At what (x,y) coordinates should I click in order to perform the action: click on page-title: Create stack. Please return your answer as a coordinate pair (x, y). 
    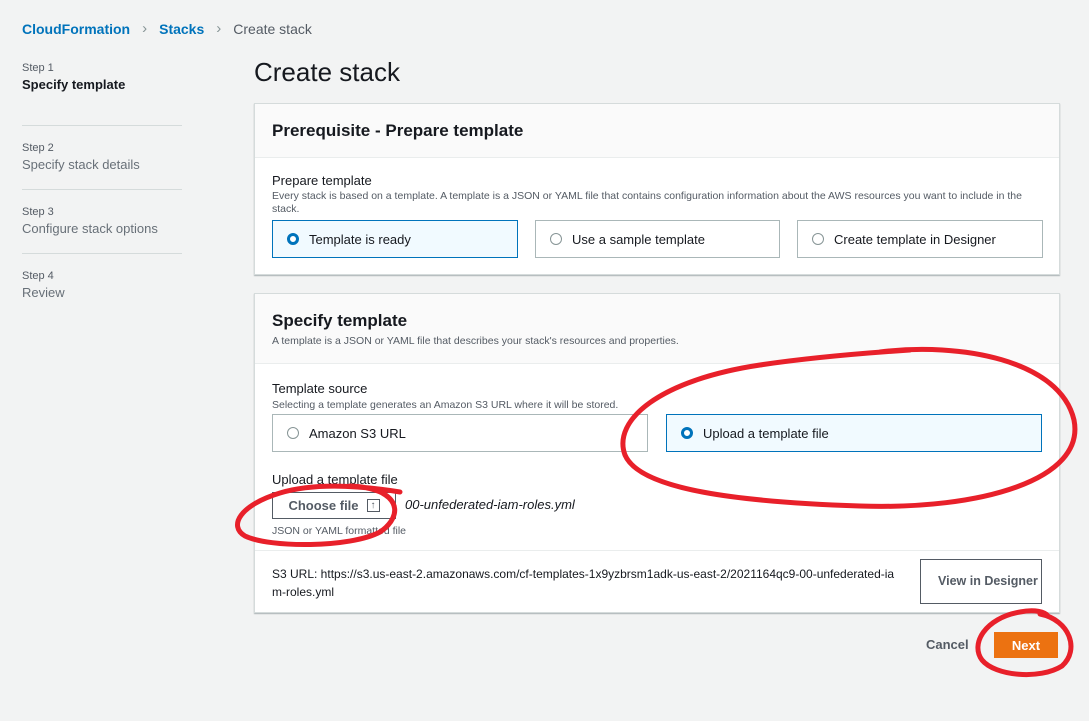
    Looking at the image, I should click on (327, 72).